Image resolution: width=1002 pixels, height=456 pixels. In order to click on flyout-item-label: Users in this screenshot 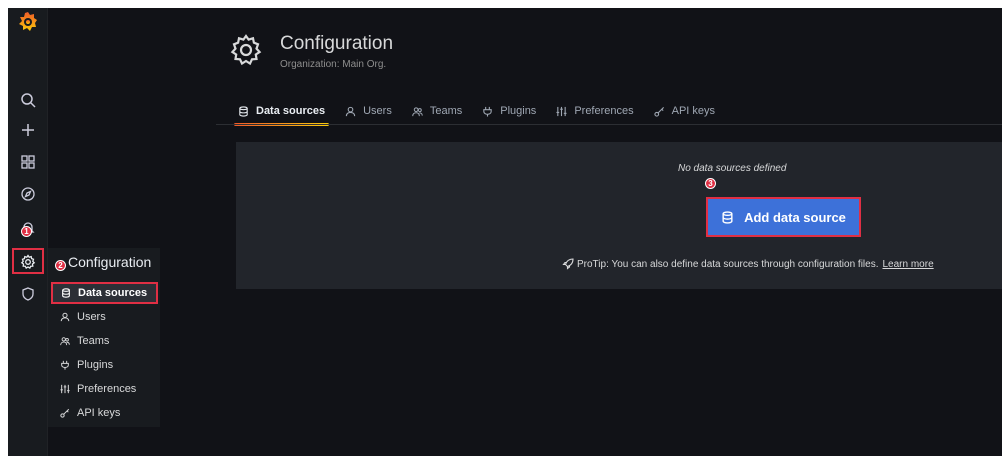, I will do `click(91, 317)`.